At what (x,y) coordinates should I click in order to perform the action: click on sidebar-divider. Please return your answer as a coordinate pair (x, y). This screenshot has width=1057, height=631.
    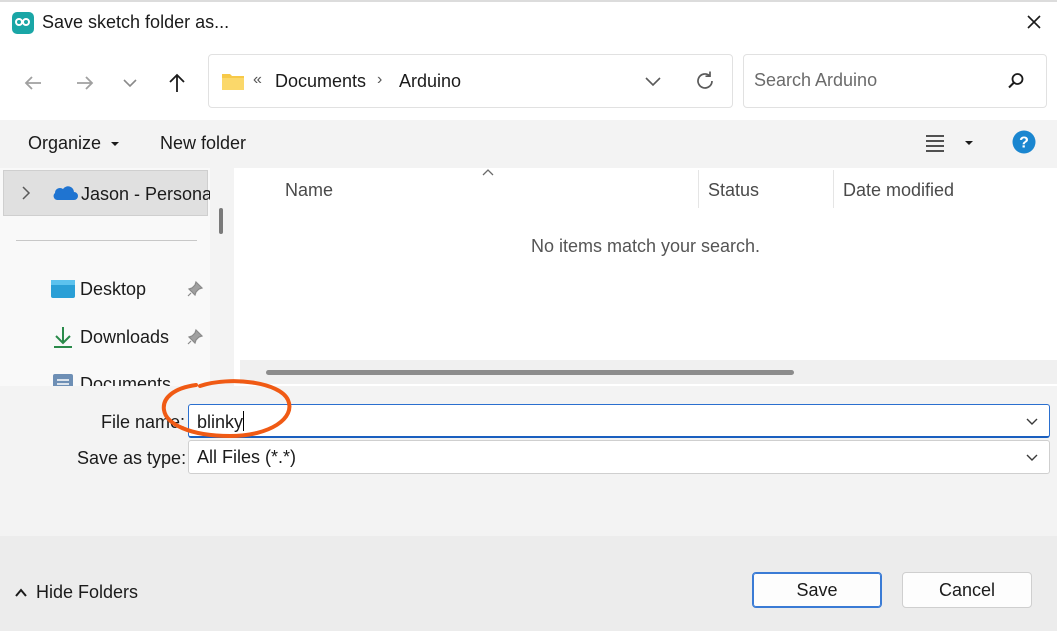
    Looking at the image, I should click on (106, 240).